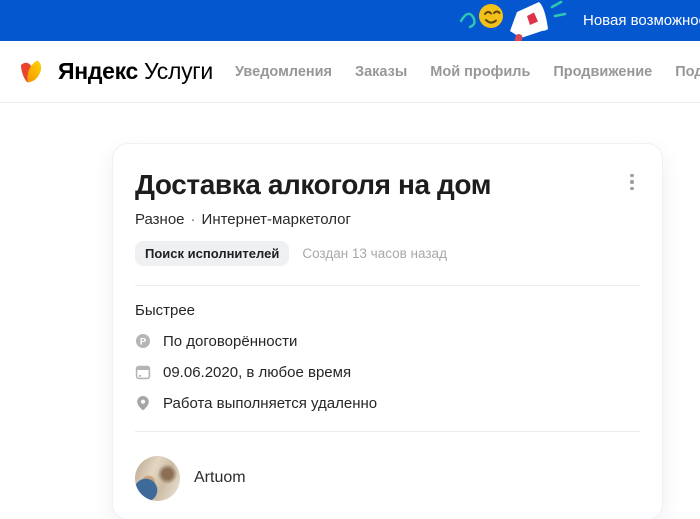 The image size is (700, 519). I want to click on author-row: Artuom, so click(387, 472).